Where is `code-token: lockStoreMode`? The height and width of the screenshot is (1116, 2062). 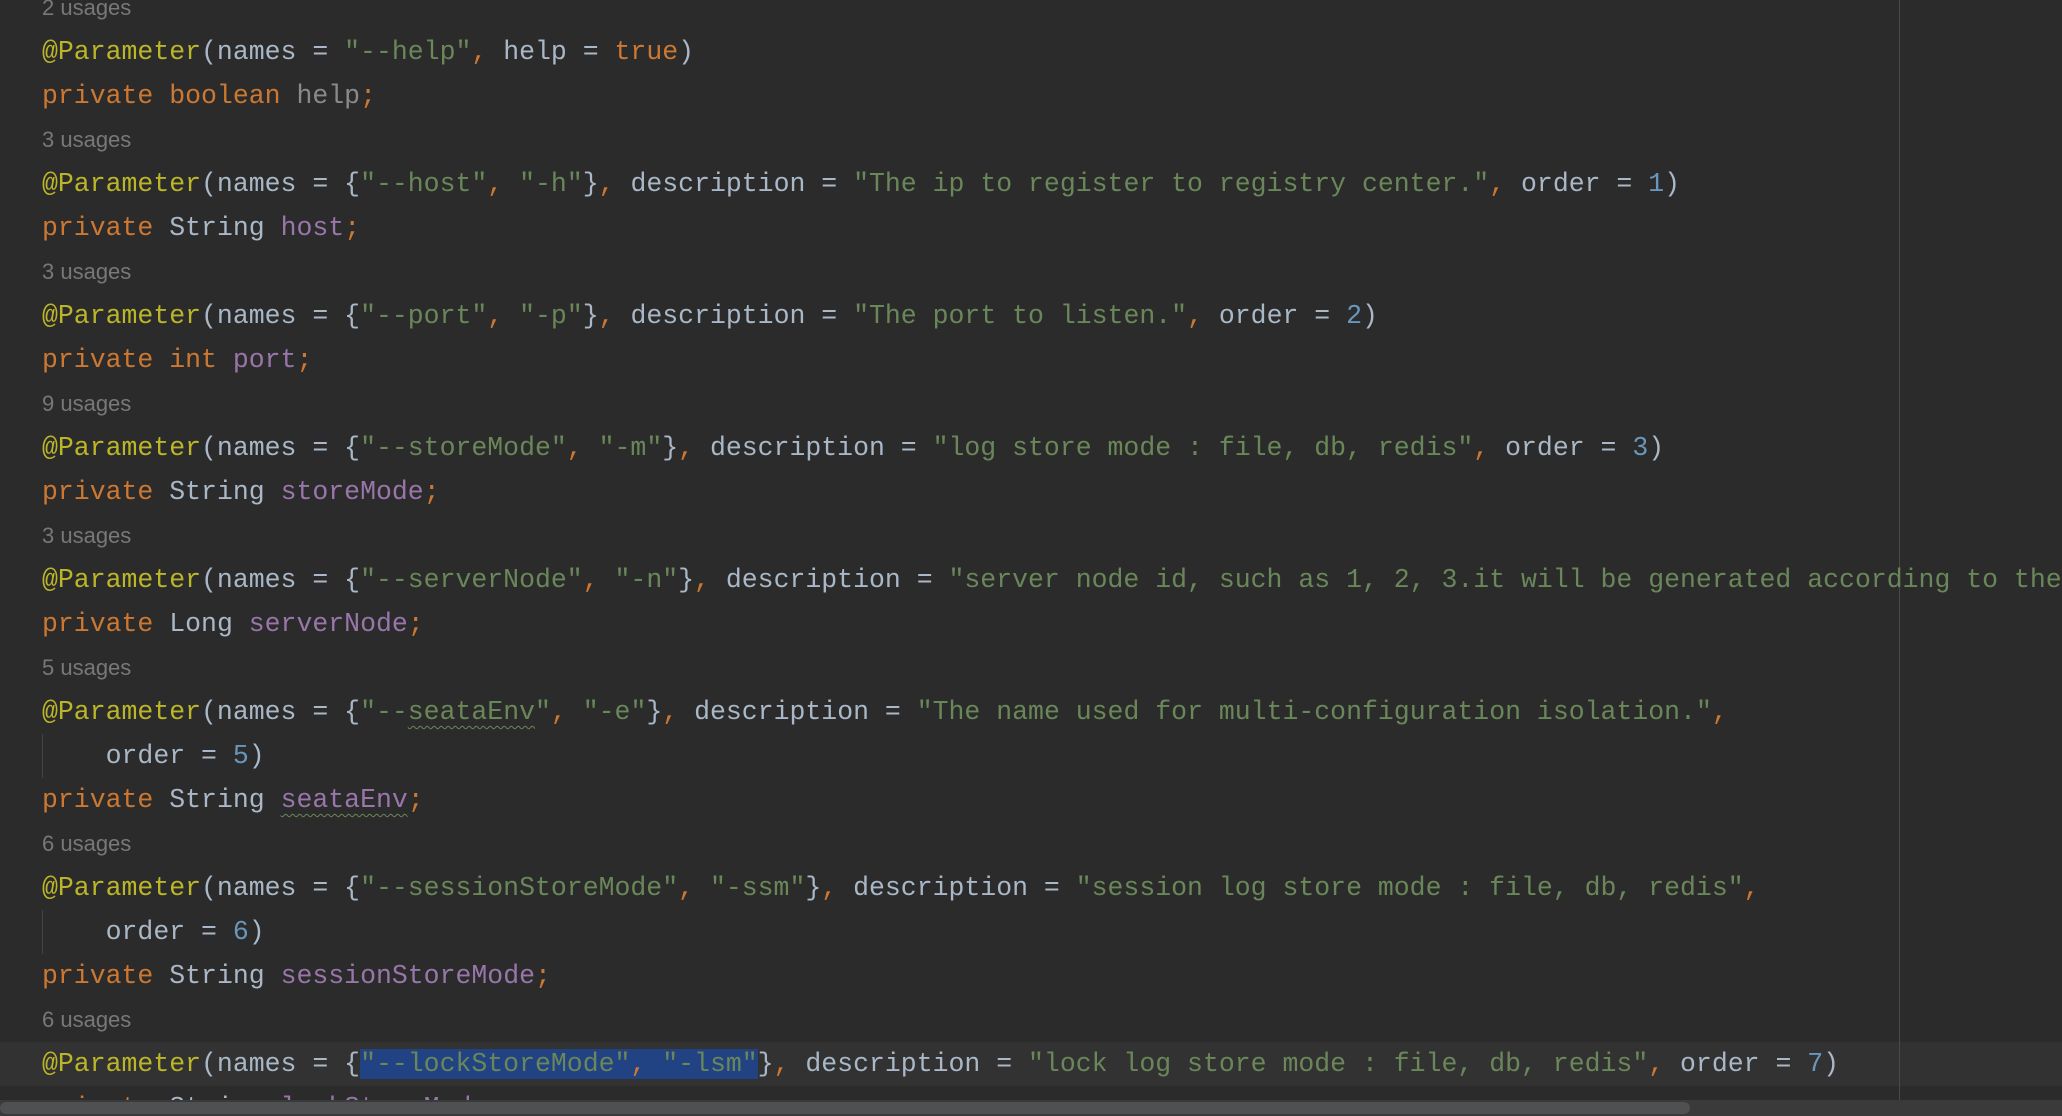
code-token: lockStoreMode is located at coordinates (384, 1096).